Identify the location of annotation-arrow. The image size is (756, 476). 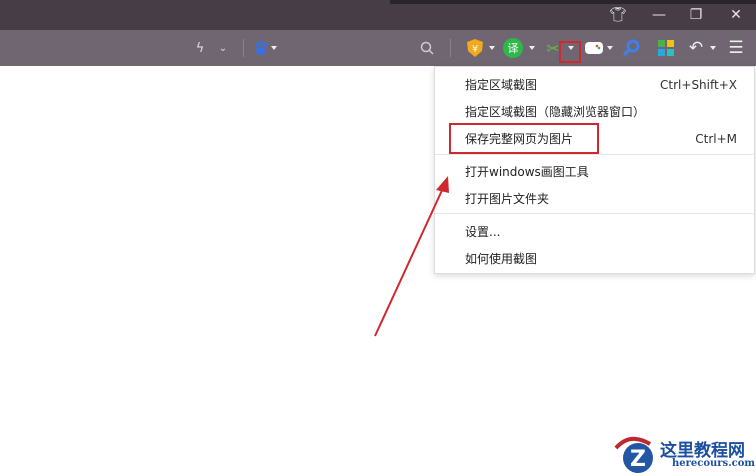
(411, 256).